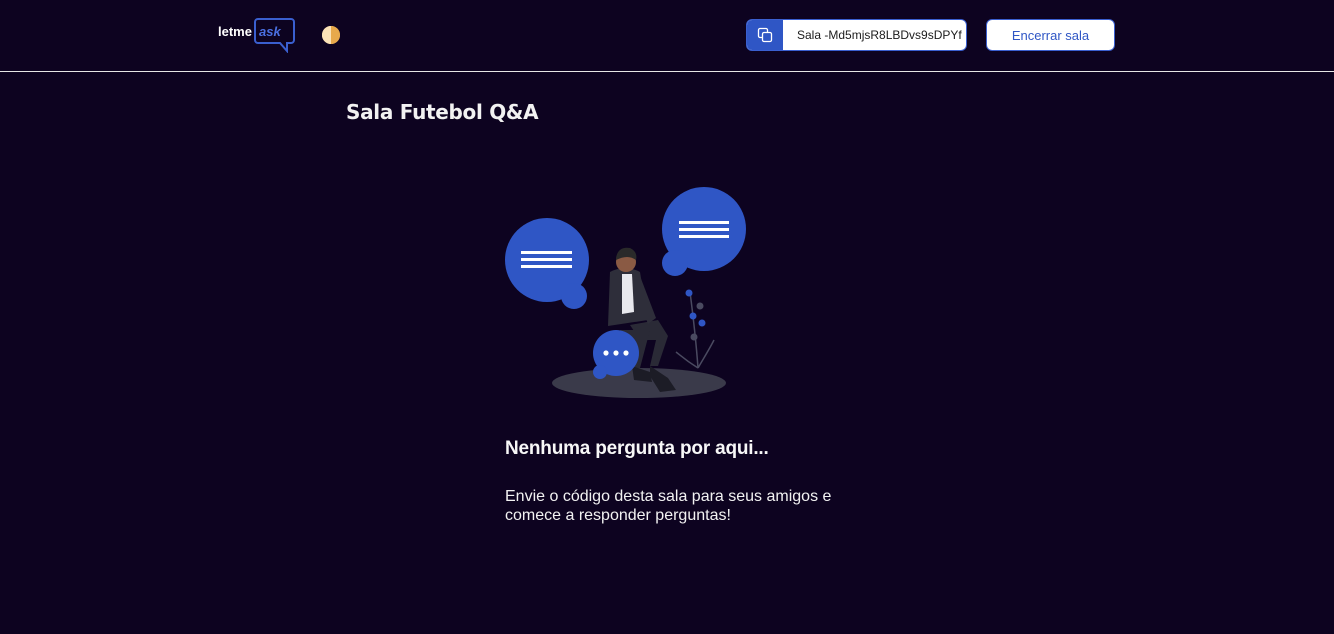 The image size is (1334, 634). What do you see at coordinates (235, 31) in the screenshot?
I see `logo-text-main: letme` at bounding box center [235, 31].